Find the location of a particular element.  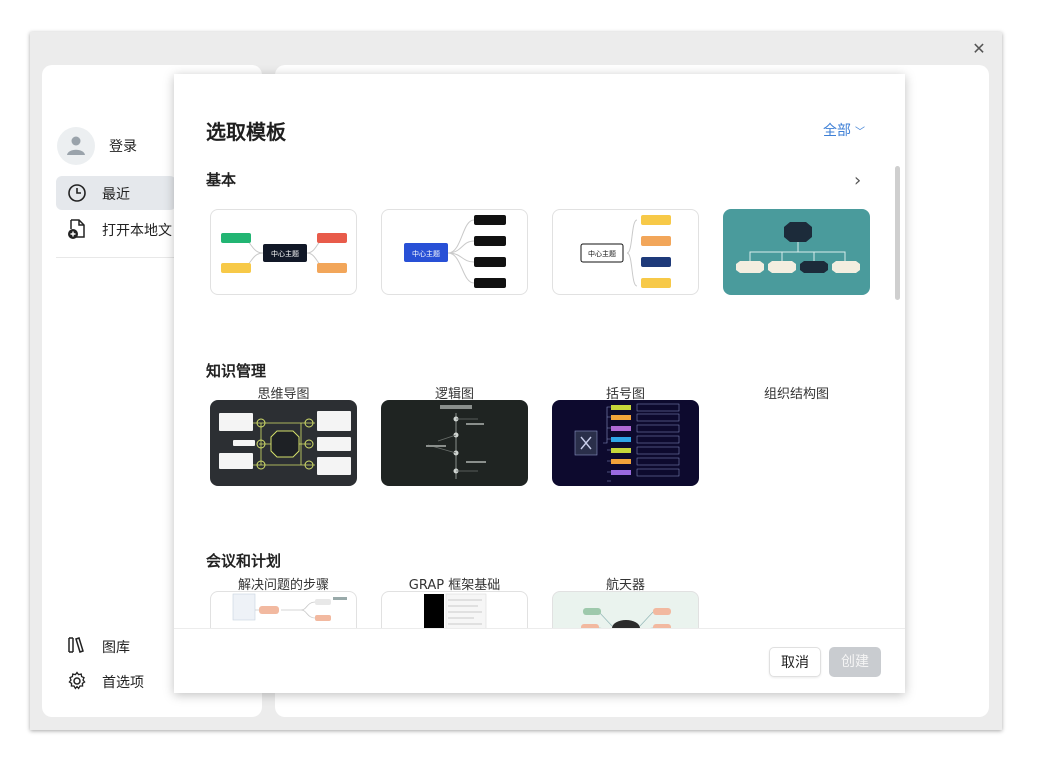

template-label-org-chart: 组织结构图 is located at coordinates (796, 394).